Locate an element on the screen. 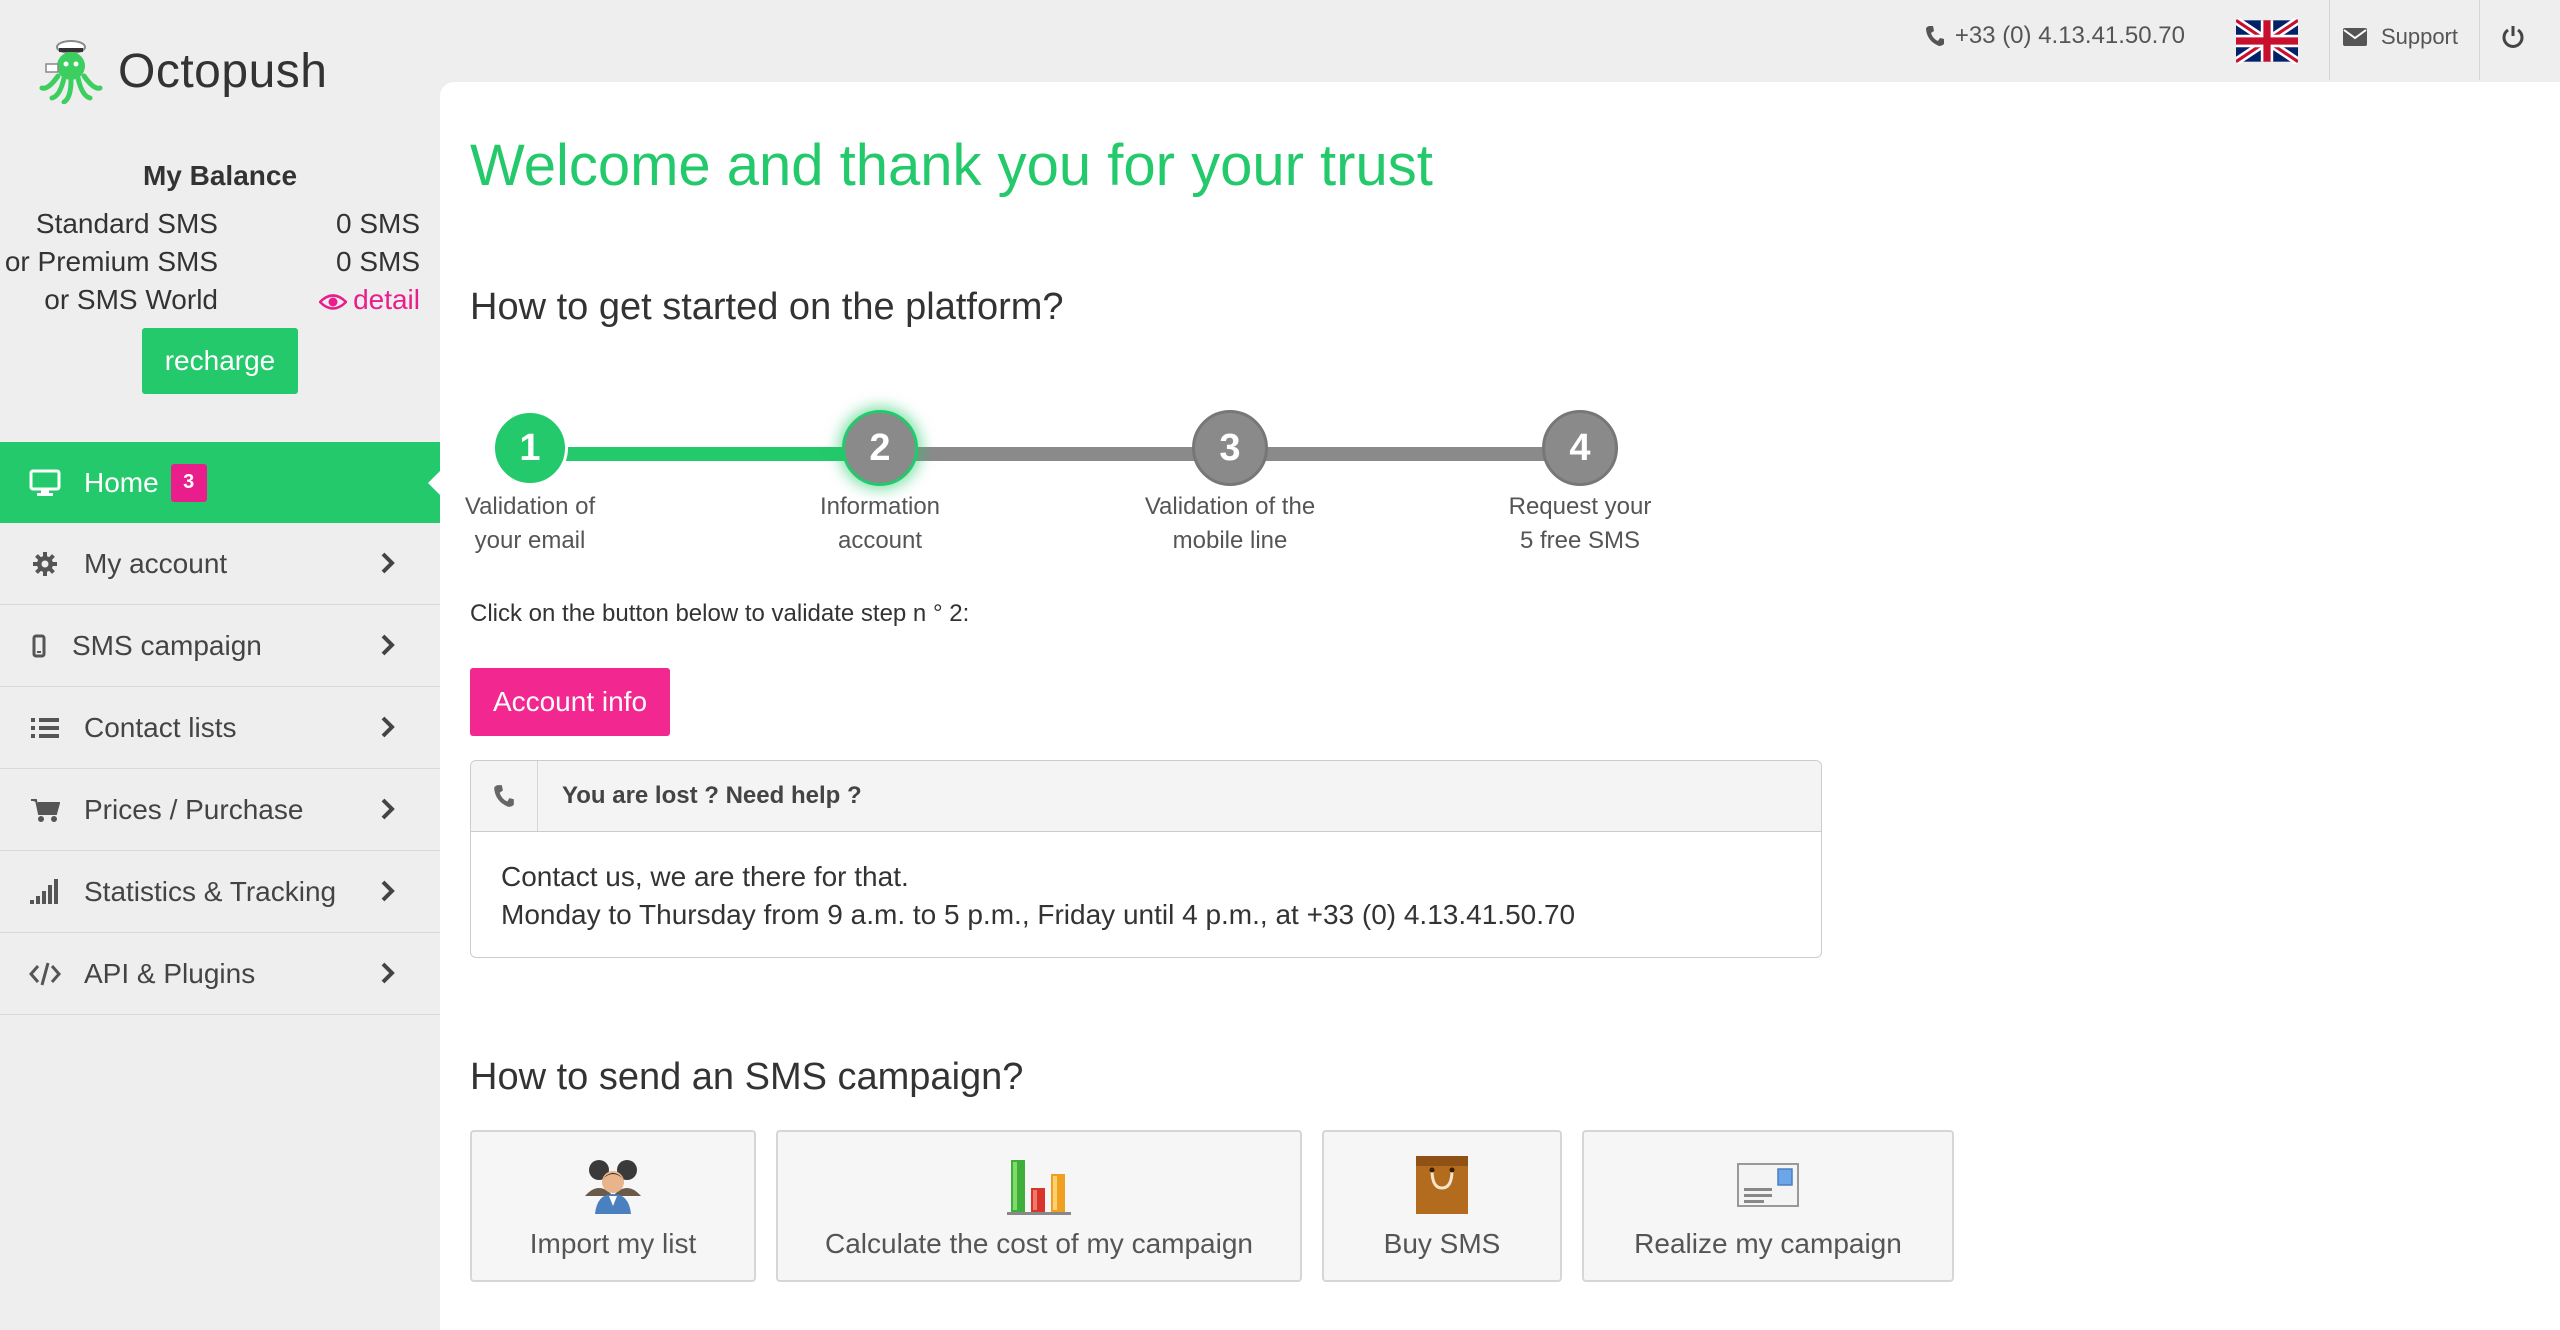  sidebar-item-label: API & Plugins is located at coordinates (170, 973).